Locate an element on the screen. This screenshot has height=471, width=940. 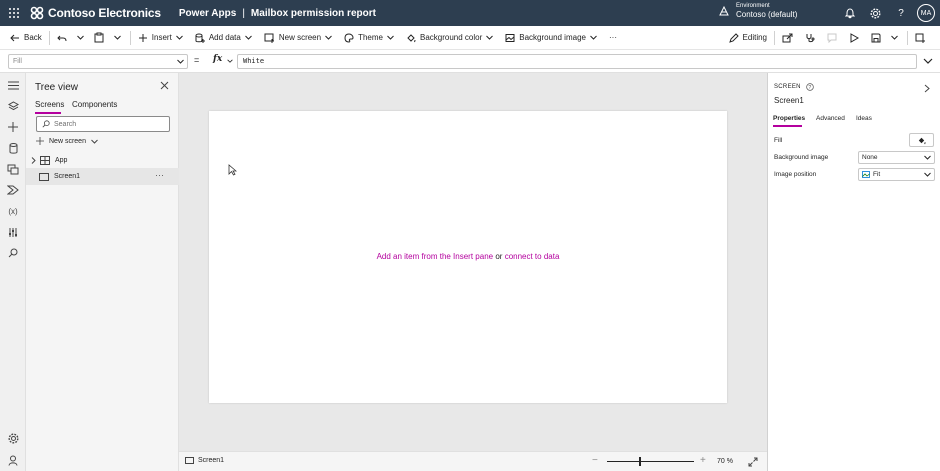
save-icon is located at coordinates (876, 37).